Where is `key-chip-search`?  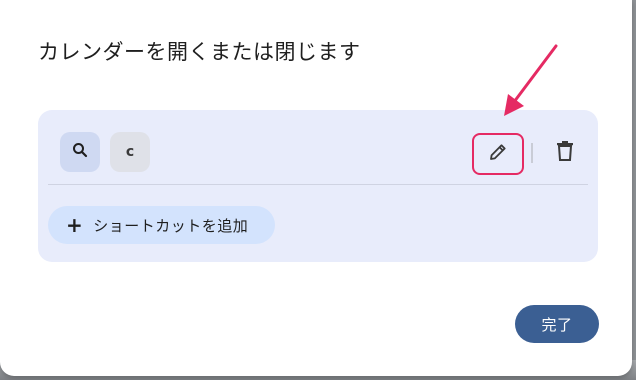 key-chip-search is located at coordinates (80, 152).